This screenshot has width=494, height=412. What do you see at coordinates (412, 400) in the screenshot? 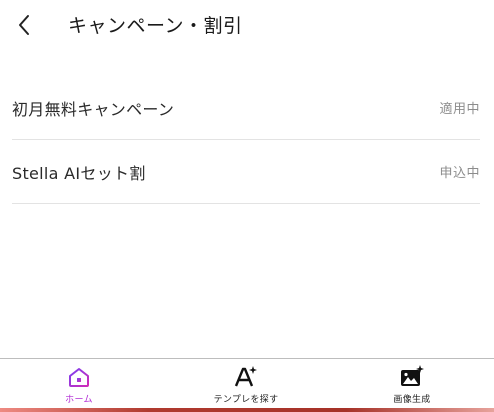
I see `nav-label-image-generation: 画像生成` at bounding box center [412, 400].